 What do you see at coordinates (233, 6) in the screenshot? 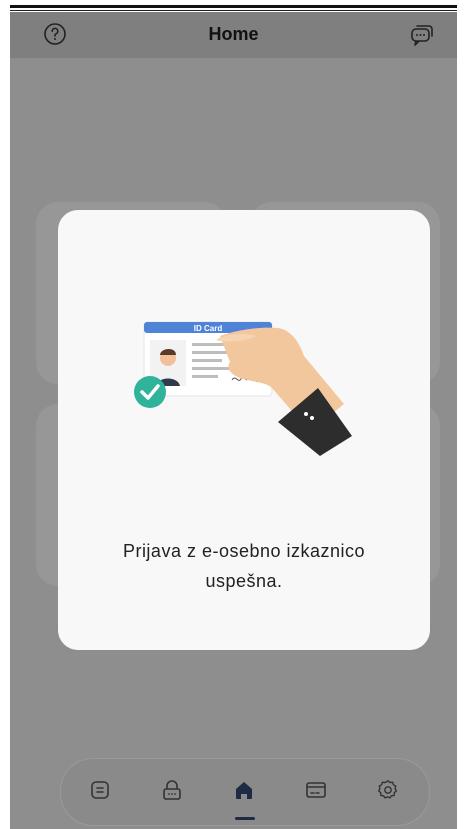
I see `top-border` at bounding box center [233, 6].